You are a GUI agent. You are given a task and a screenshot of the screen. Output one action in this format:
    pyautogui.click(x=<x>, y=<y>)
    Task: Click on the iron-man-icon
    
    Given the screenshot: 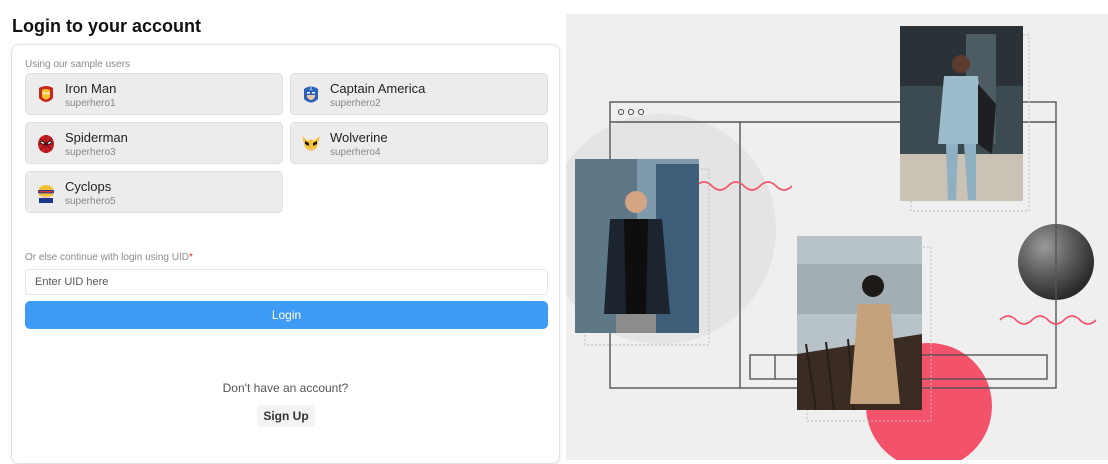 What is the action you would take?
    pyautogui.click(x=46, y=94)
    